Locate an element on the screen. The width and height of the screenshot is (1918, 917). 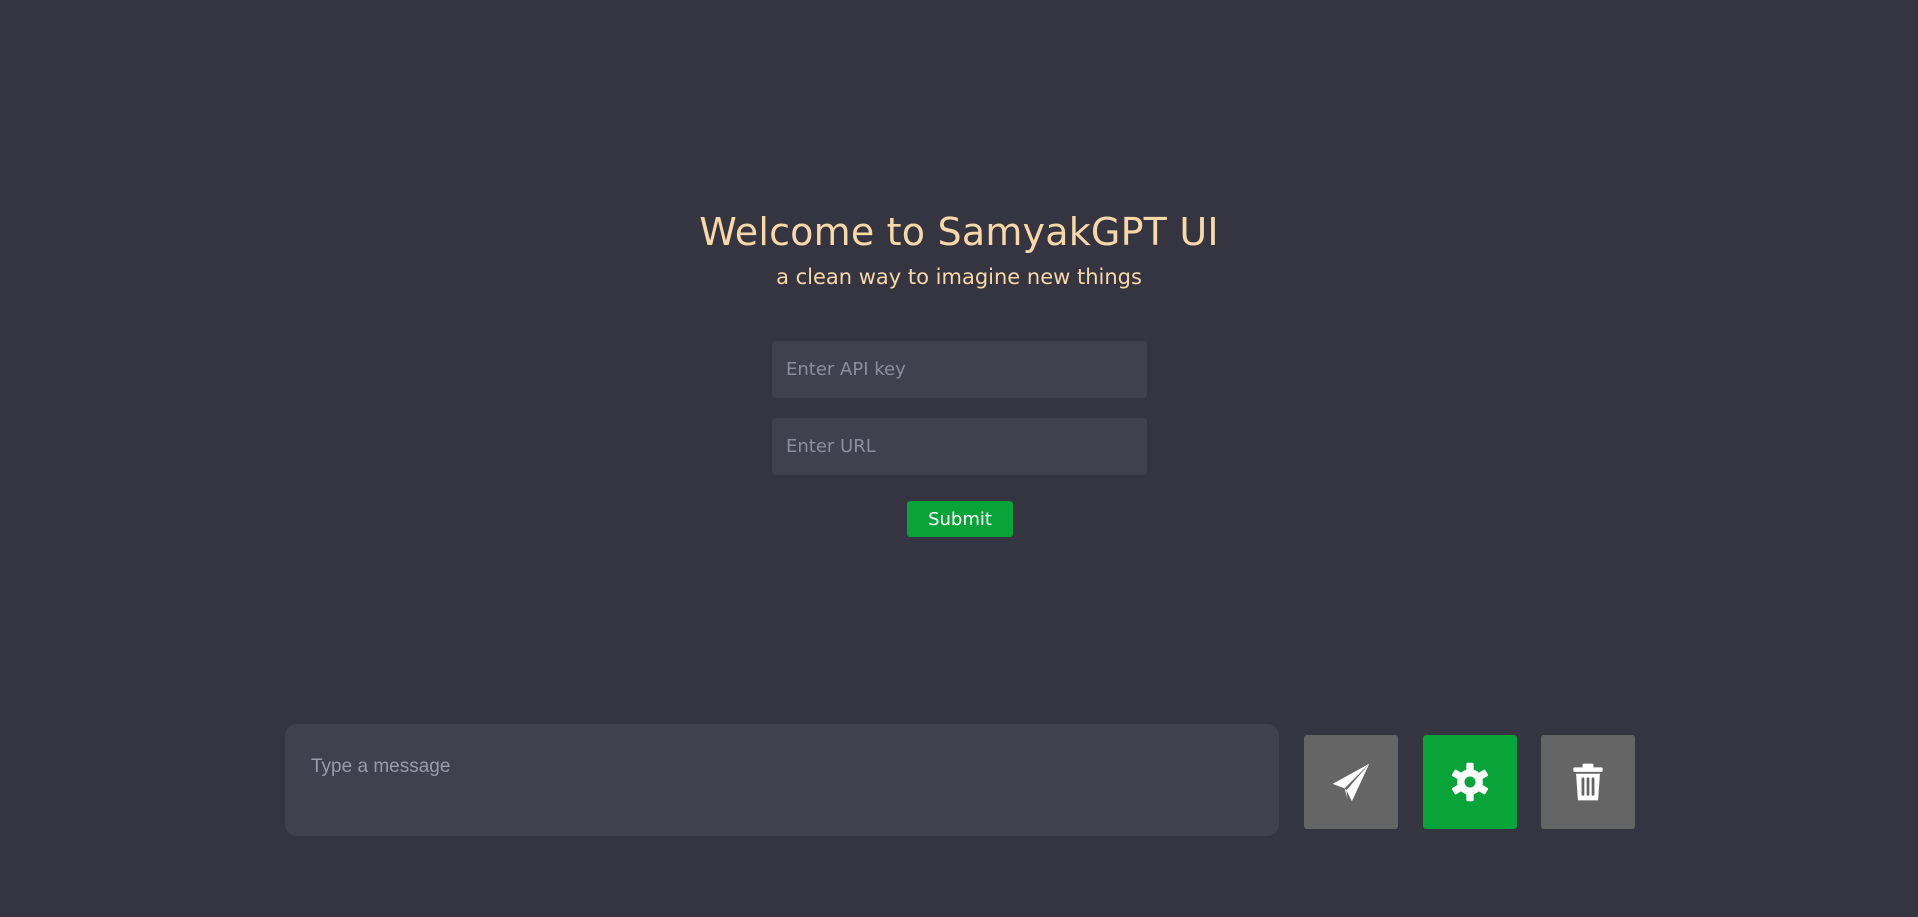
page-subtitle: a clean way to imagine new things is located at coordinates (959, 277).